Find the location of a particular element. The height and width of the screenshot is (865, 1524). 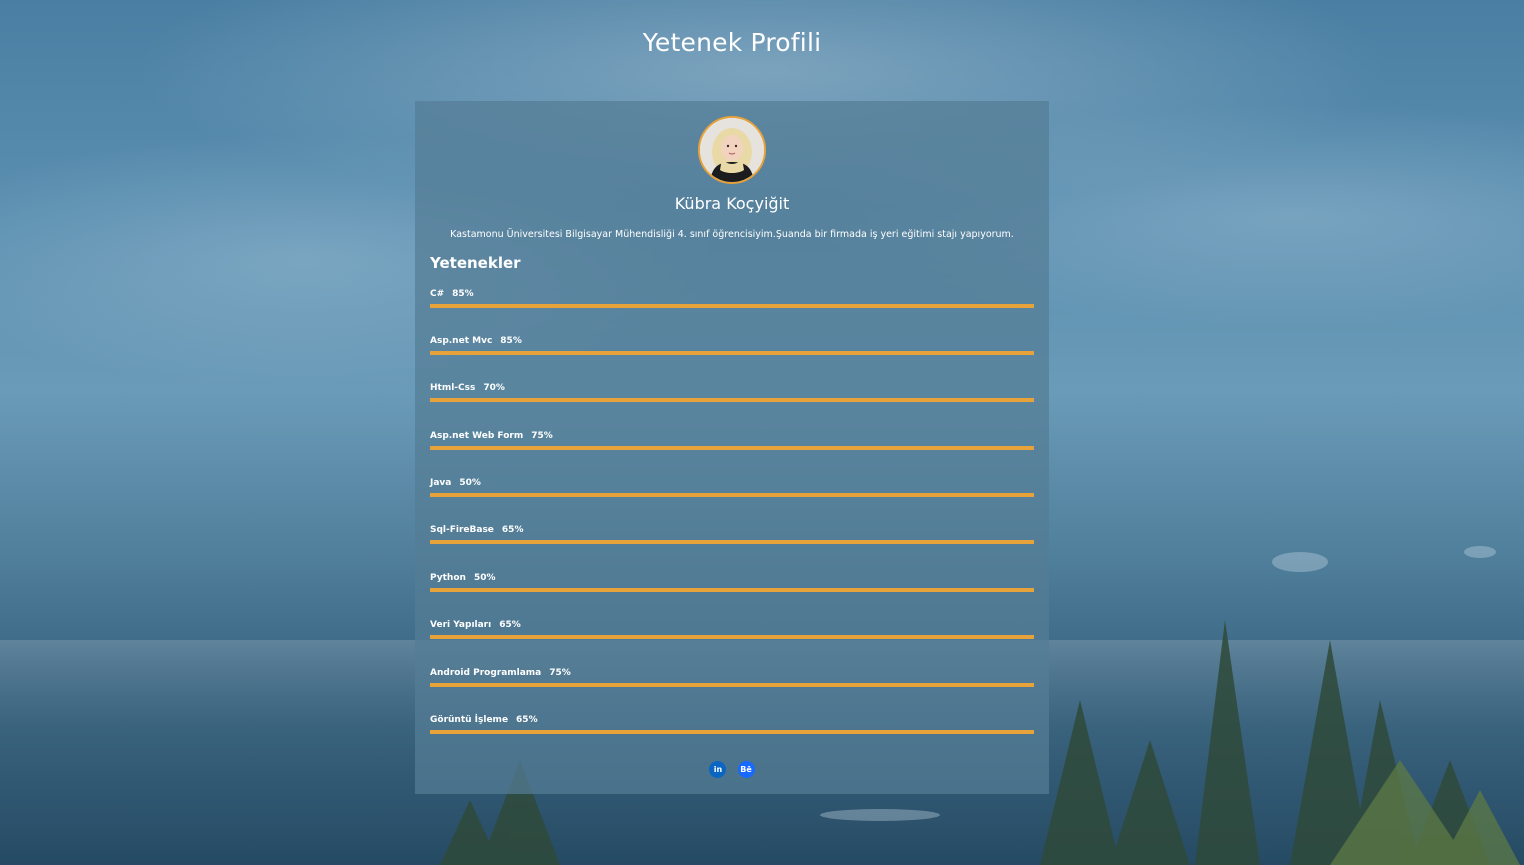

linkedin-icon: in is located at coordinates (718, 769).